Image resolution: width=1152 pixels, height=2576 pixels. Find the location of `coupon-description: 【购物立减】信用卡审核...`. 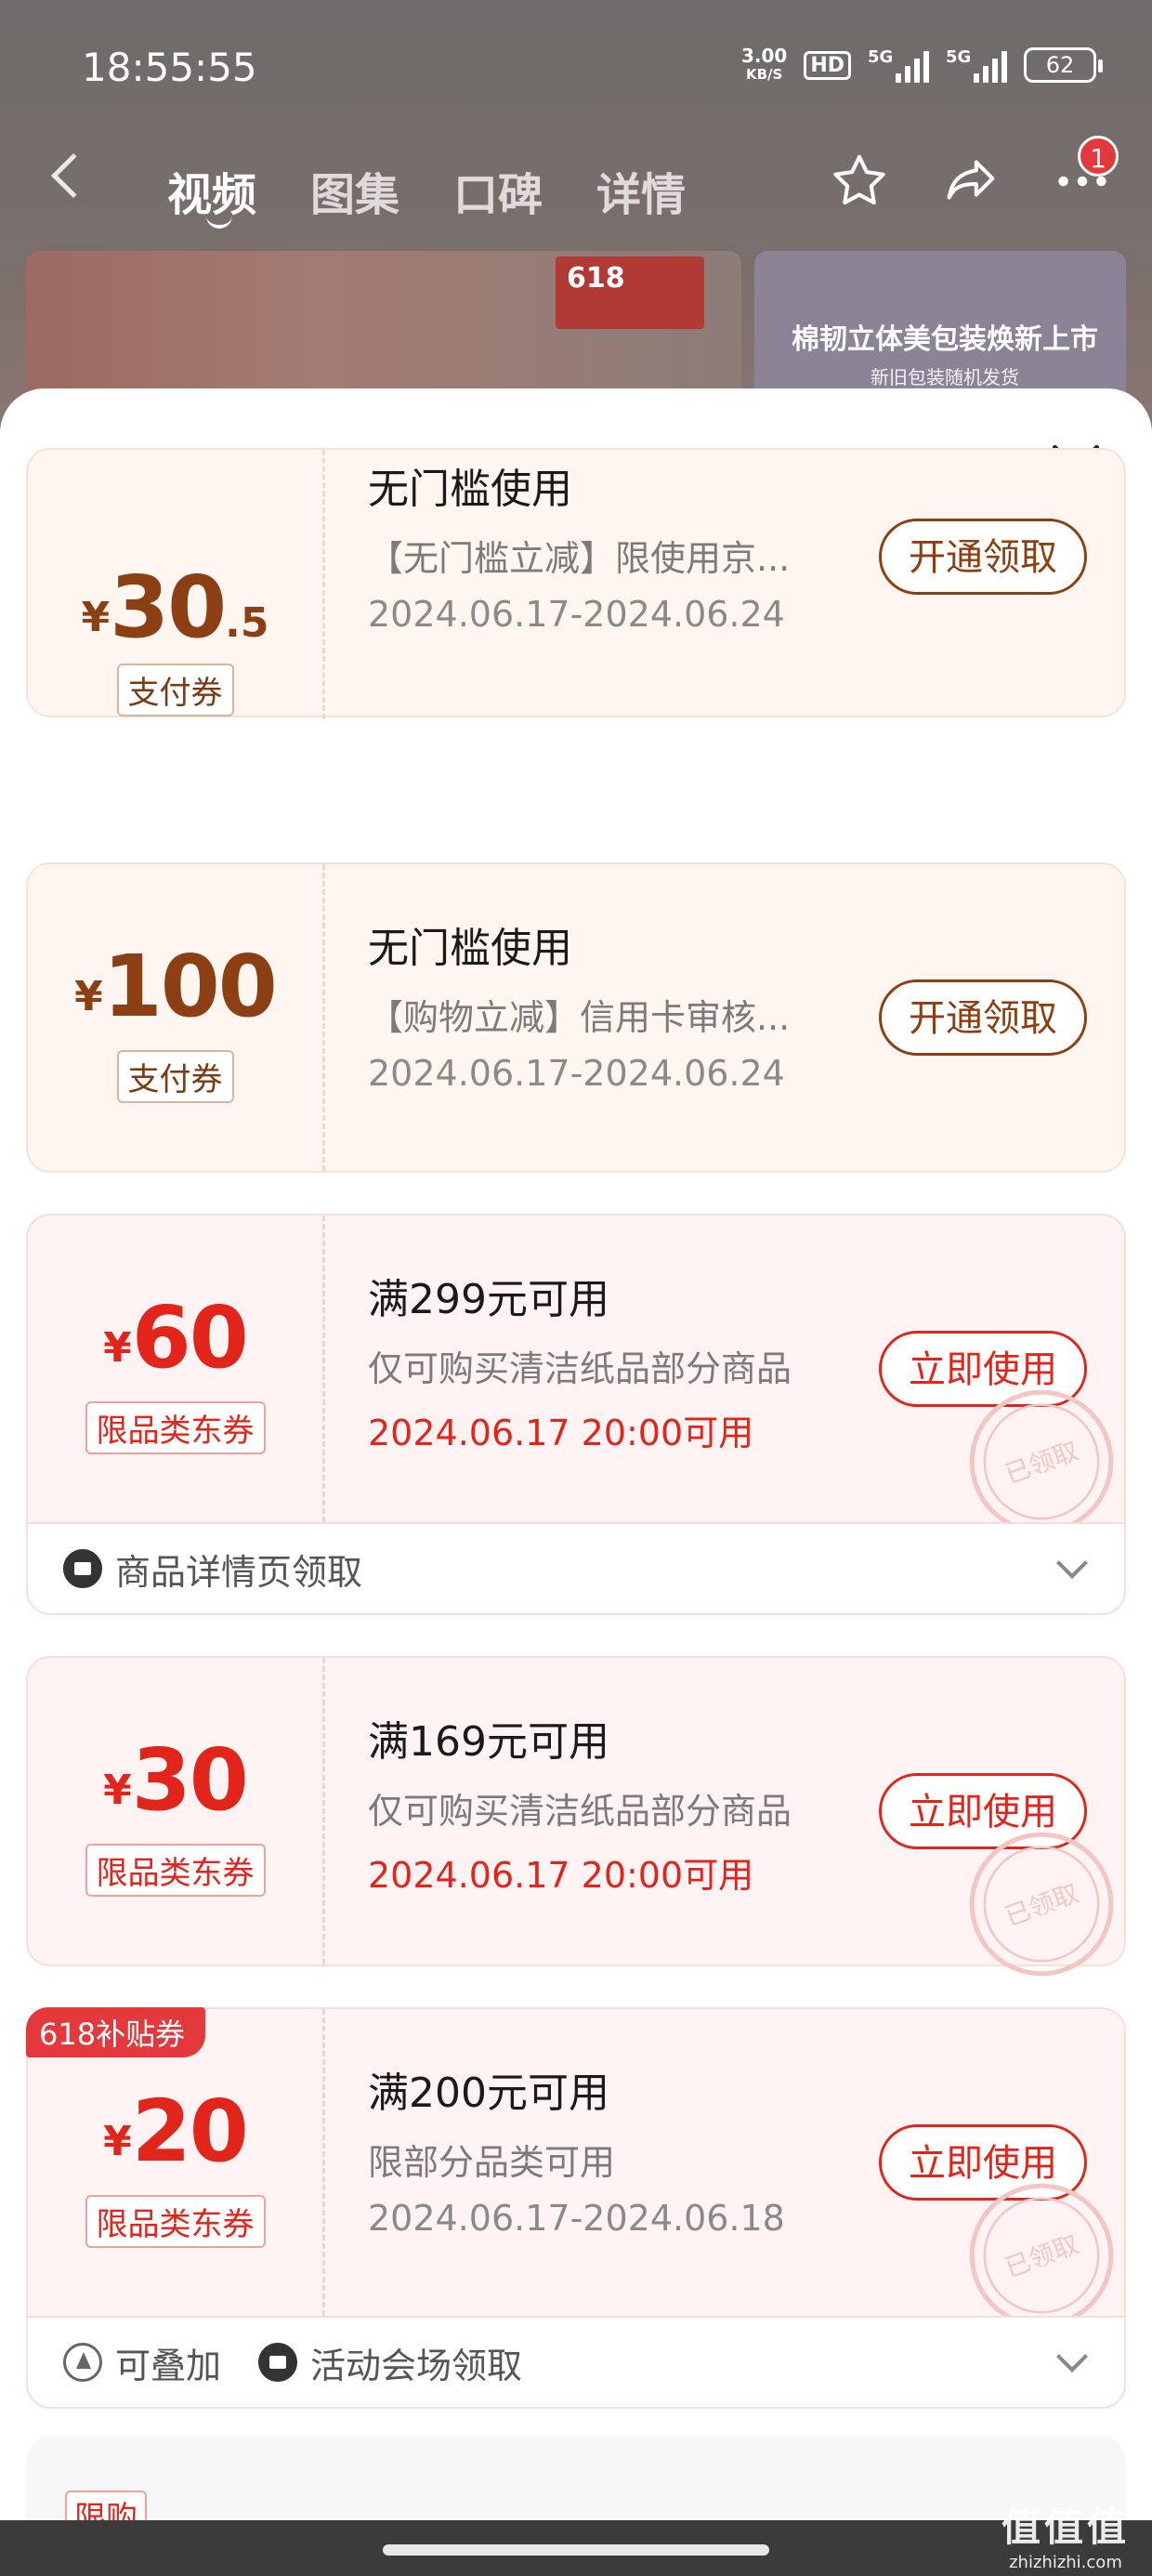

coupon-description: 【购物立减】信用卡审核... is located at coordinates (579, 1017).